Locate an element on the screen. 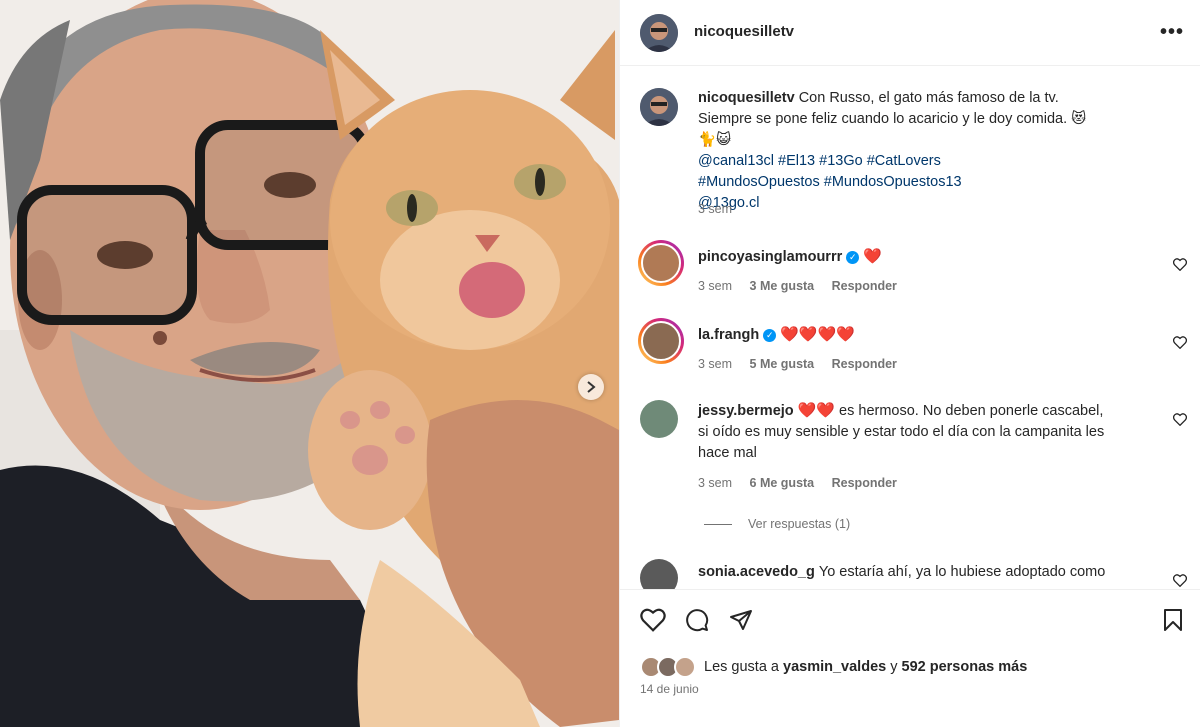 The image size is (1200, 727). comment-meta: 3 sem 5 Me gusta Responder is located at coordinates (804, 364).